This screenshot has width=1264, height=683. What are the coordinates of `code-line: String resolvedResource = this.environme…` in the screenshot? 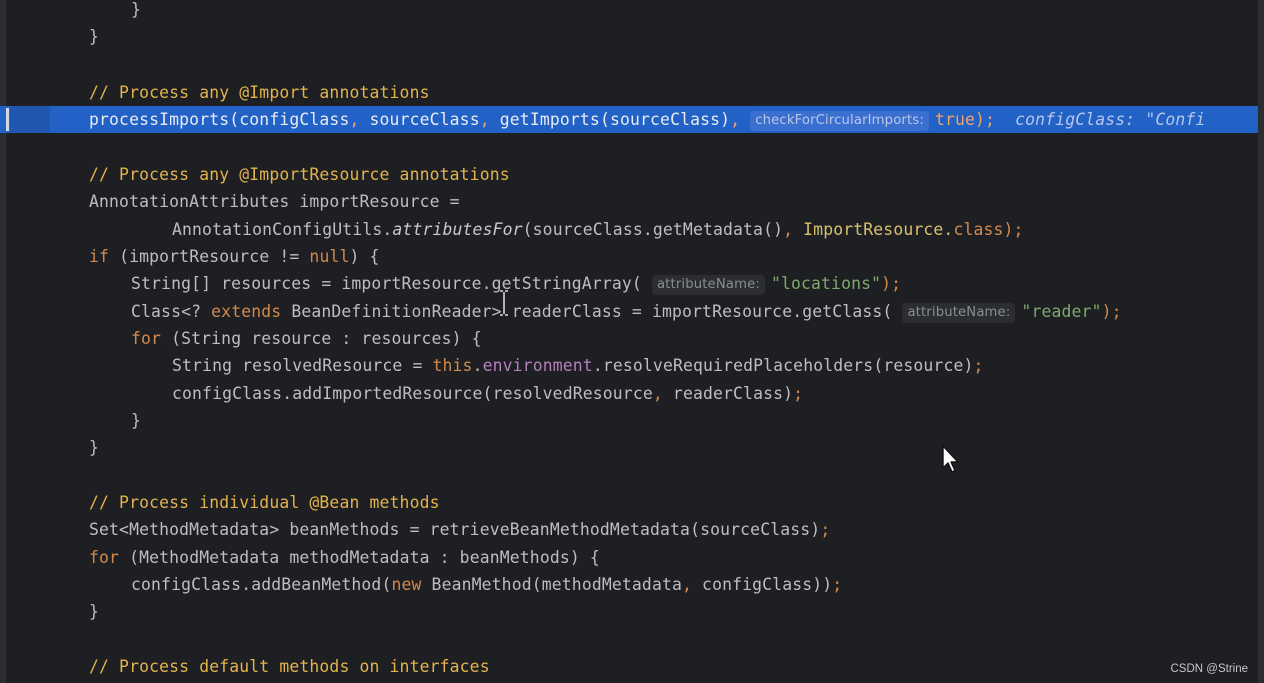 It's located at (629, 365).